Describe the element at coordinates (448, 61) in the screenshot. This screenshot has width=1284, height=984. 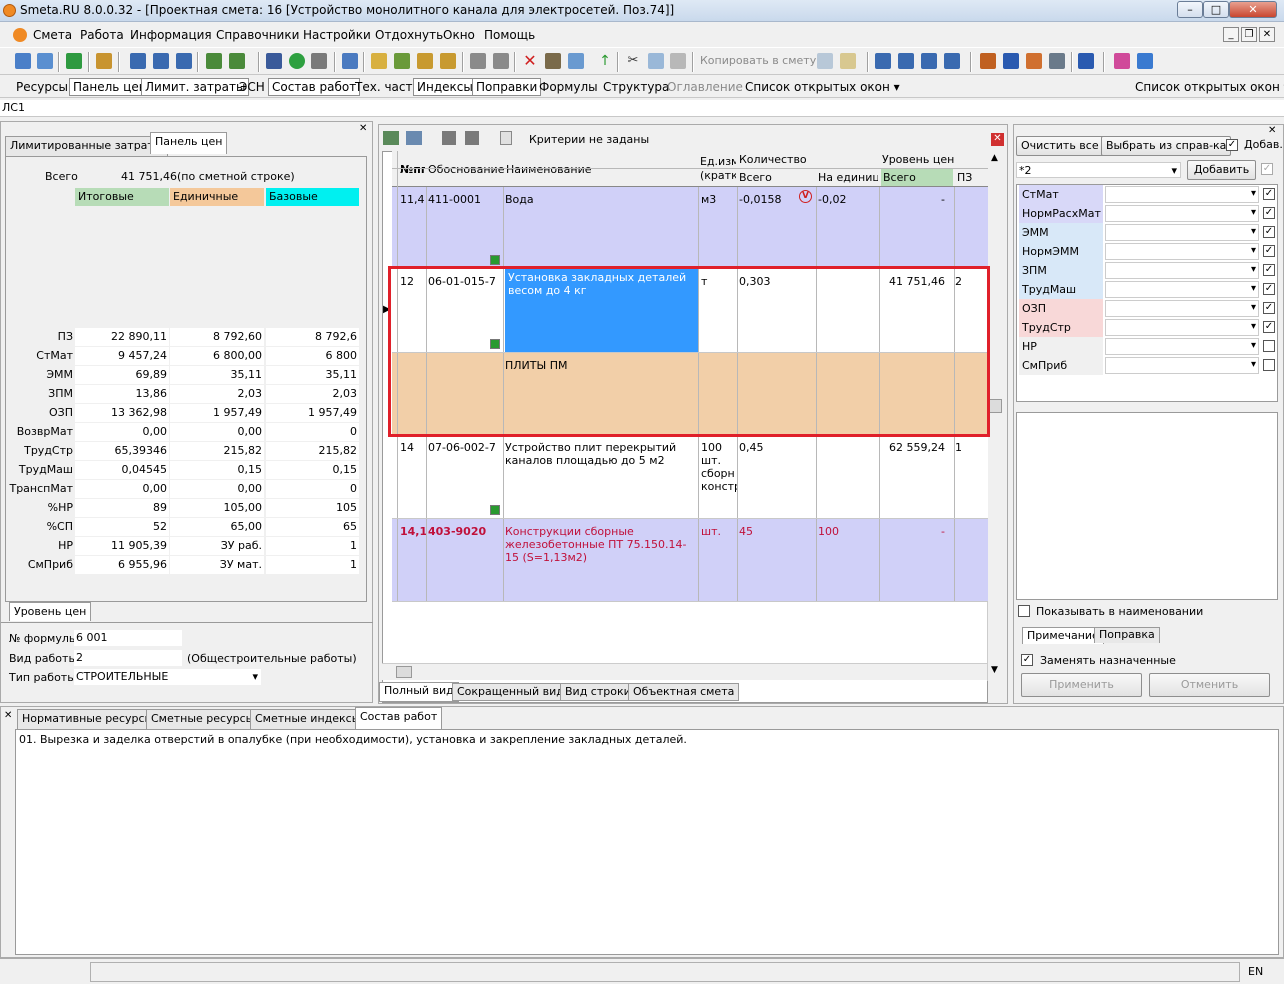
I see `insert2-icon` at that location.